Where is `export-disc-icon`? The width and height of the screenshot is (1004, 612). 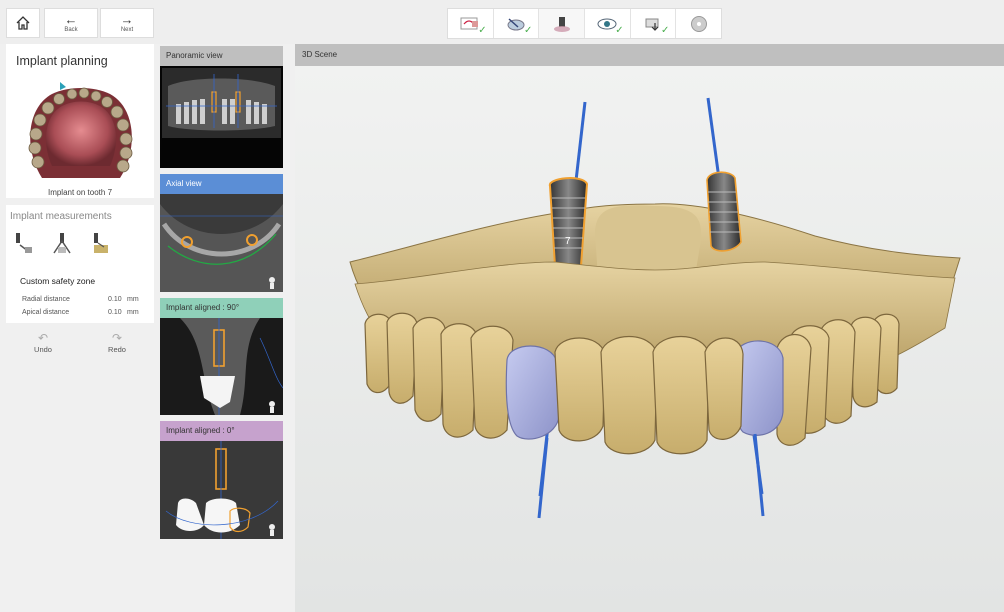
export-disc-icon is located at coordinates (698, 23).